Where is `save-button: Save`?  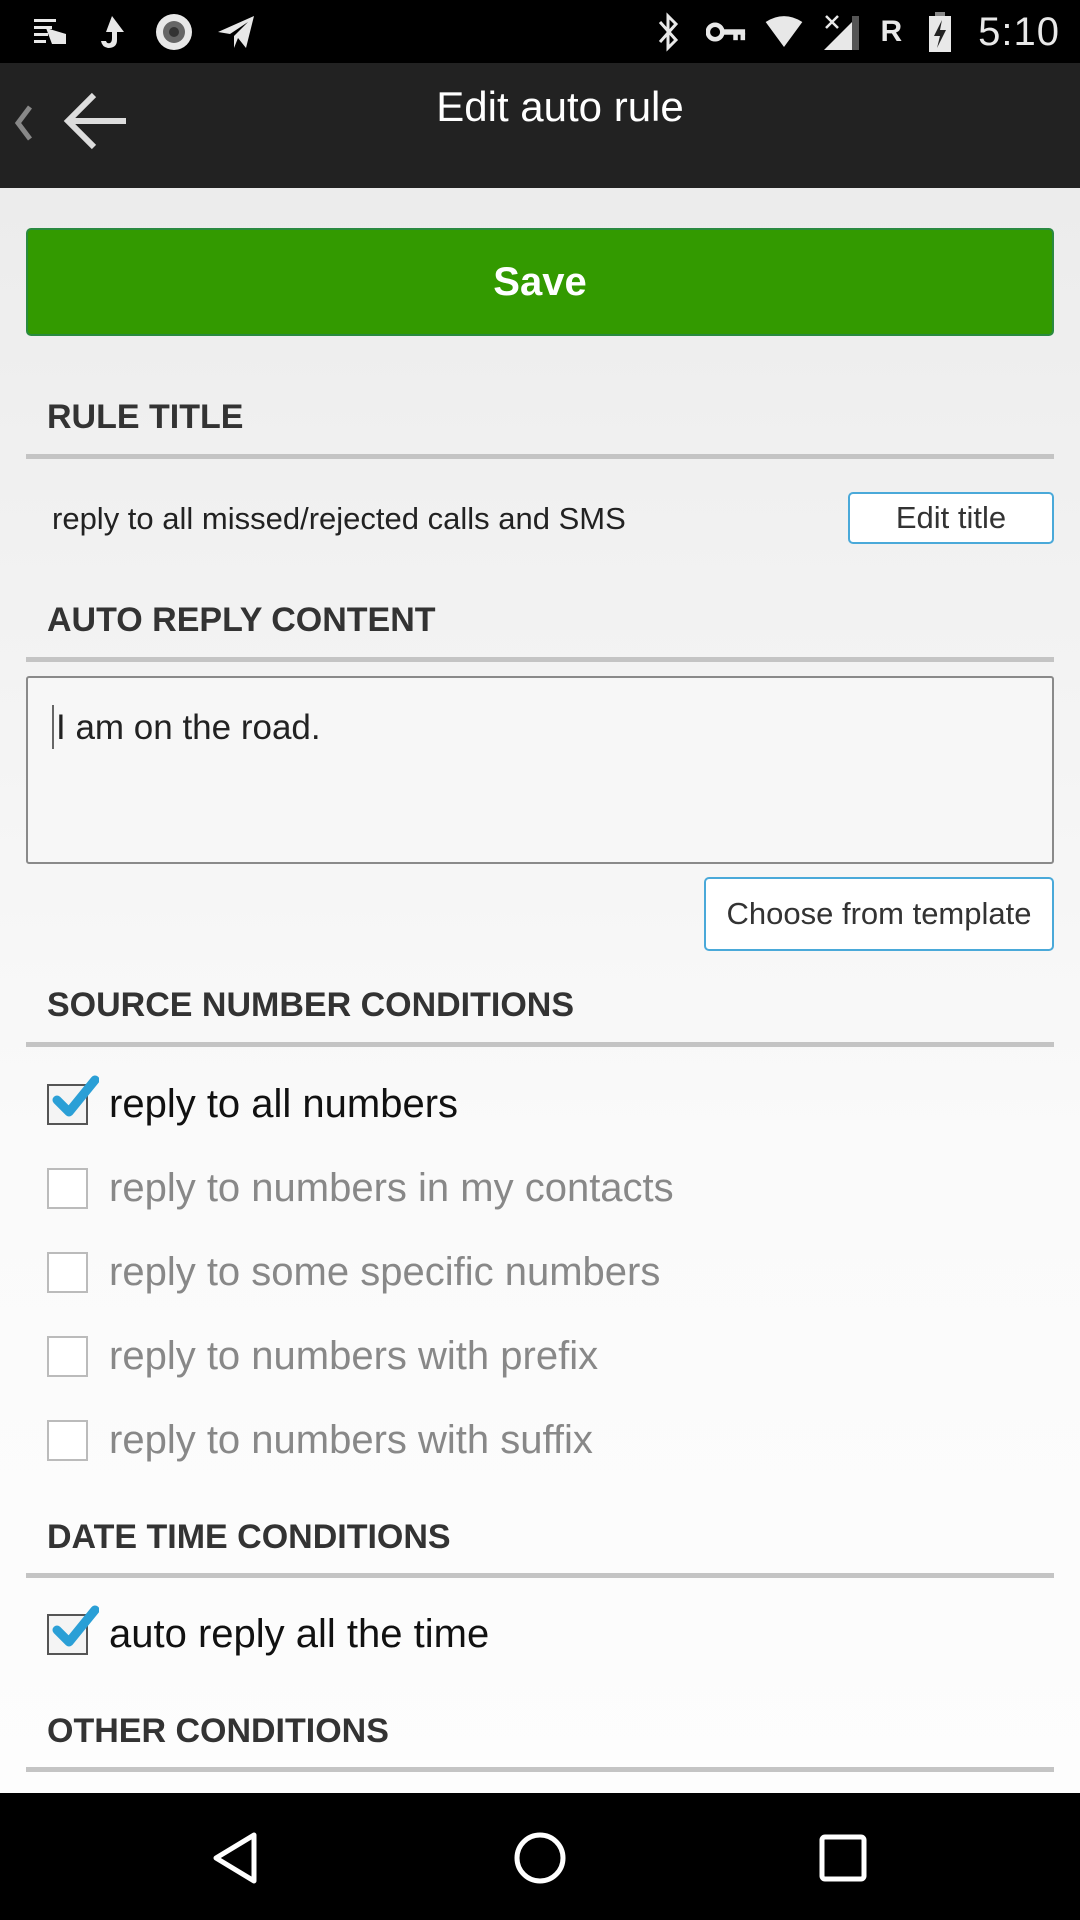 save-button: Save is located at coordinates (540, 282).